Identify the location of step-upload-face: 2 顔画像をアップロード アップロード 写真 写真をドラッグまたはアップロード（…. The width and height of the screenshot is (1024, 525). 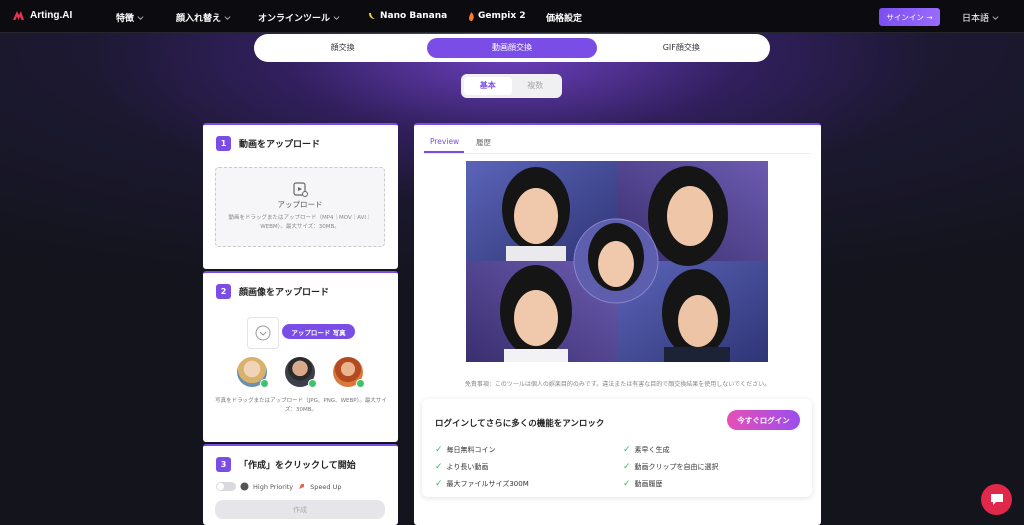
(300, 356).